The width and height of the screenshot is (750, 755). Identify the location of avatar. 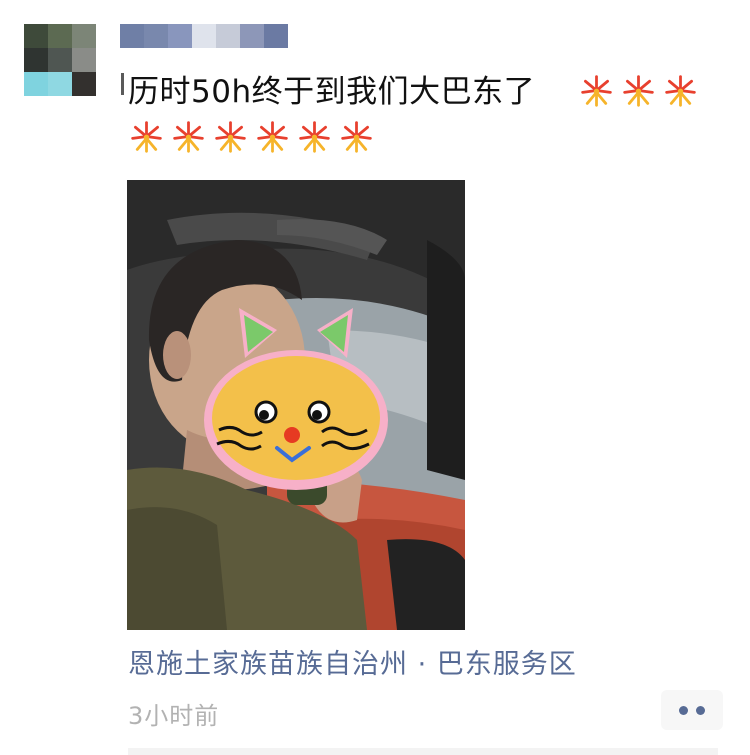
(60, 60).